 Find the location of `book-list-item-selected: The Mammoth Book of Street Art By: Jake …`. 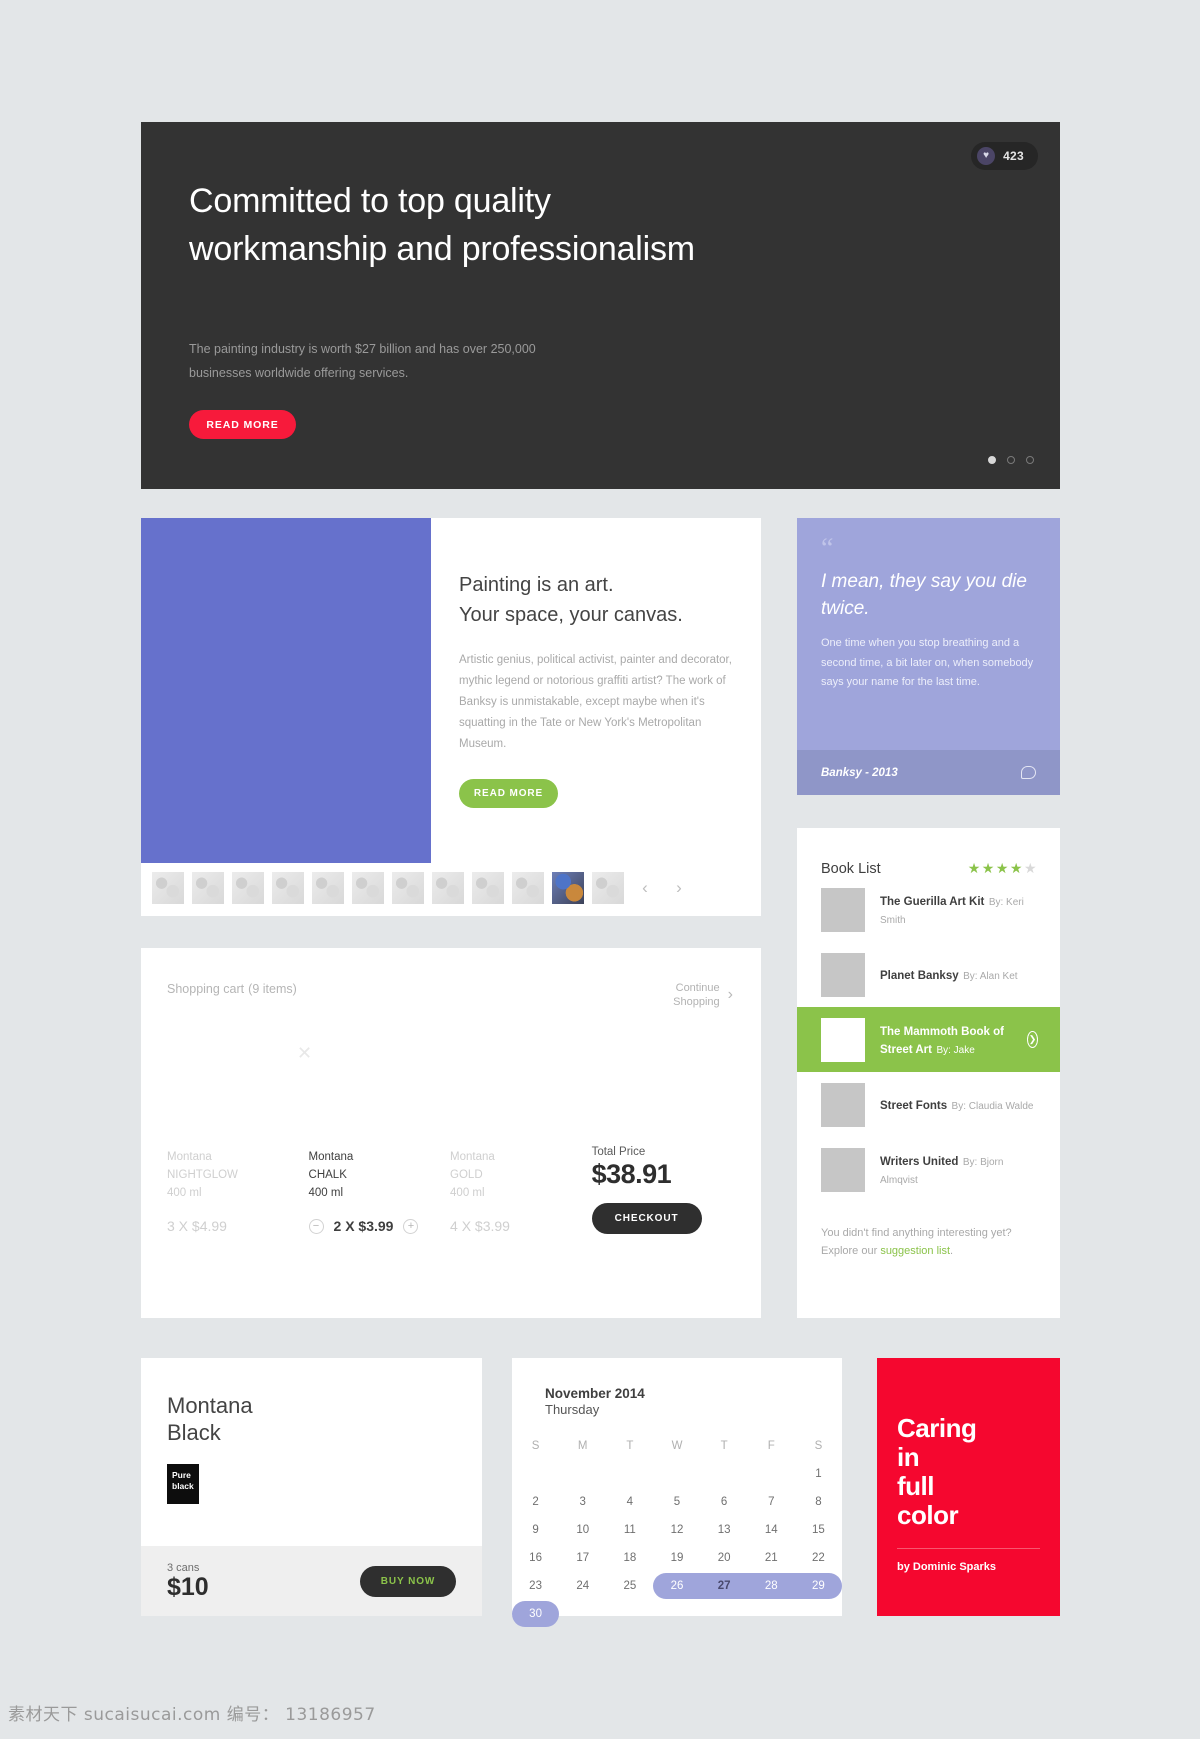

book-list-item-selected: The Mammoth Book of Street Art By: Jake … is located at coordinates (928, 1039).